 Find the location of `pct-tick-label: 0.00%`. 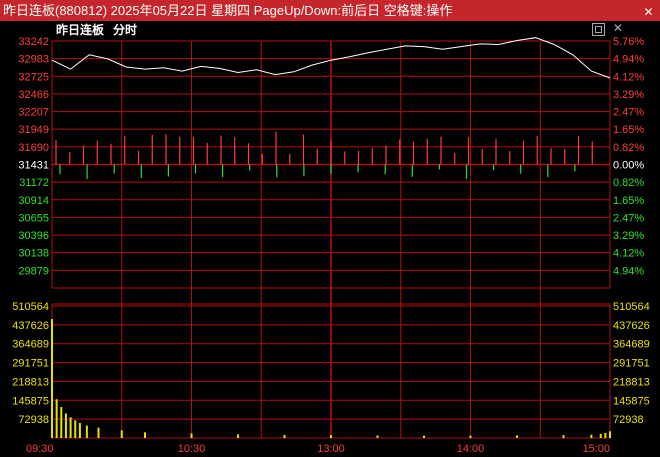

pct-tick-label: 0.00% is located at coordinates (628, 166).